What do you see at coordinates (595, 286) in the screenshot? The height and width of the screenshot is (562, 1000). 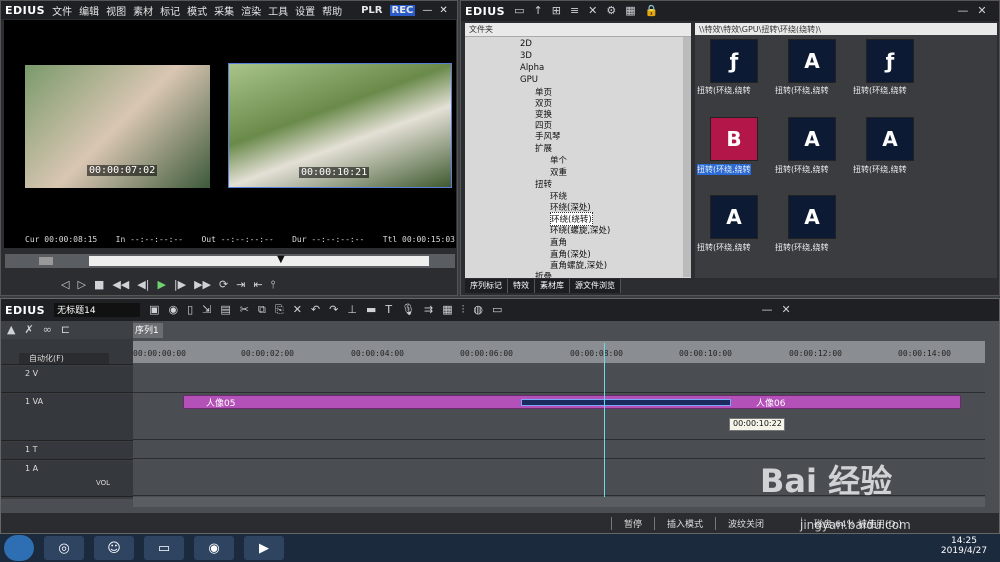 I see `tab-source-browser: 源文件浏览` at bounding box center [595, 286].